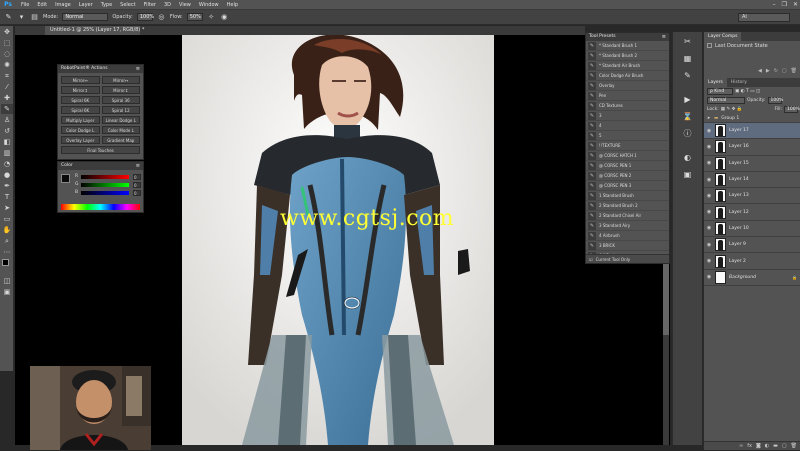 This screenshot has width=800, height=451. I want to click on pressure-size-icon: ◉, so click(224, 17).